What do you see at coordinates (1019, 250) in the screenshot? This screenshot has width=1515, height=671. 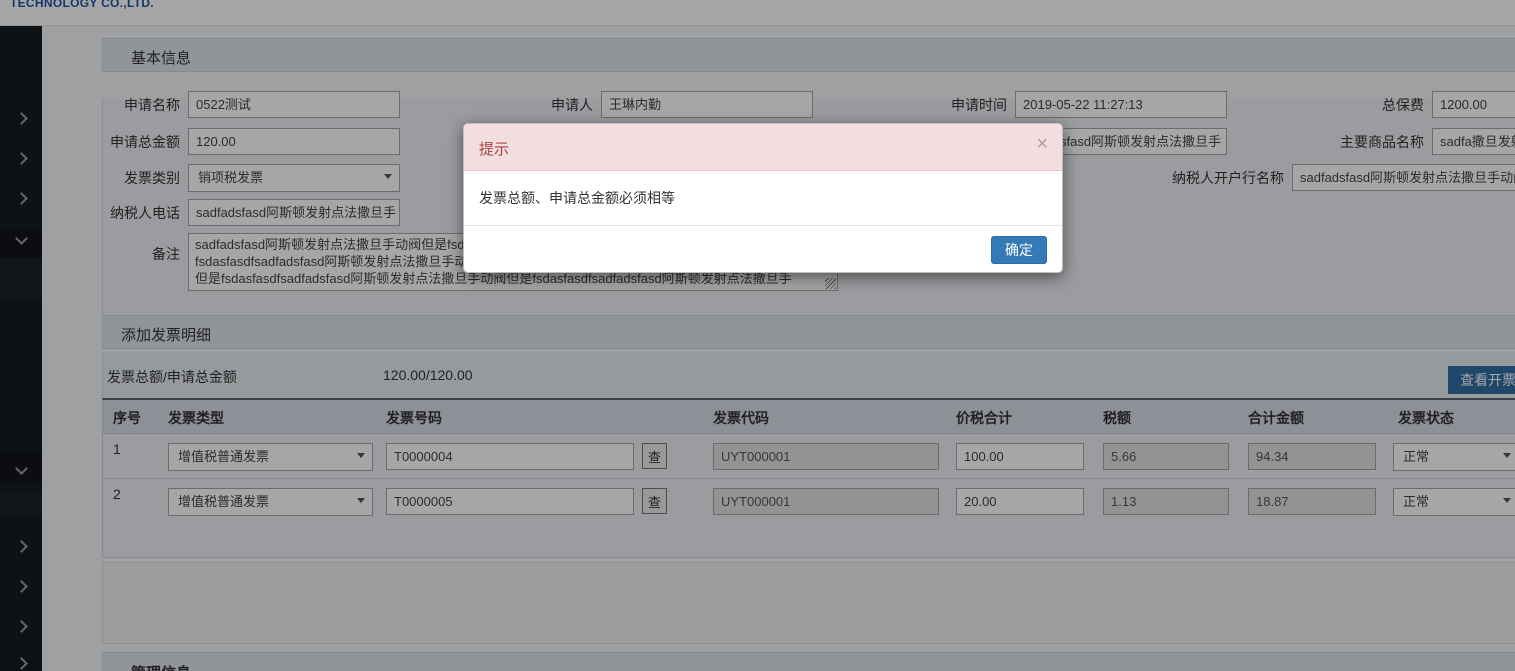 I see `ok-button: 确定` at bounding box center [1019, 250].